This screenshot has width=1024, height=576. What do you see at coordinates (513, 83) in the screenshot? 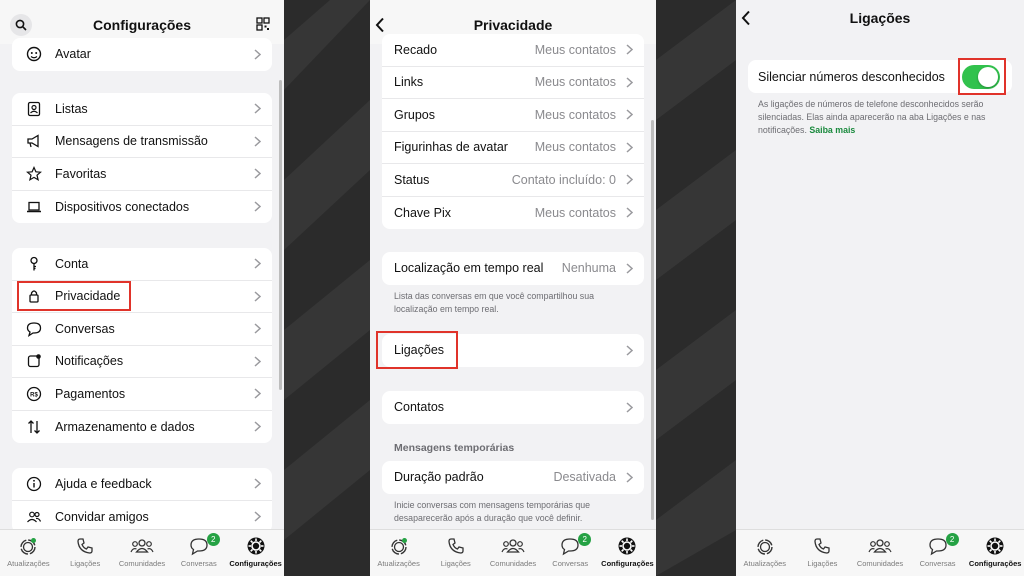
I see `privacy-item-links: Links Meus contatos` at bounding box center [513, 83].